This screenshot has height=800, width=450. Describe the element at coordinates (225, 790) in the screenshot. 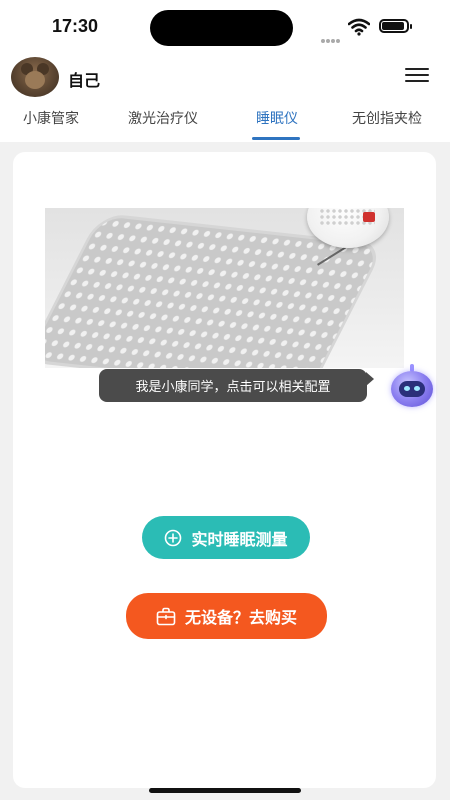

I see `home-indicator` at that location.